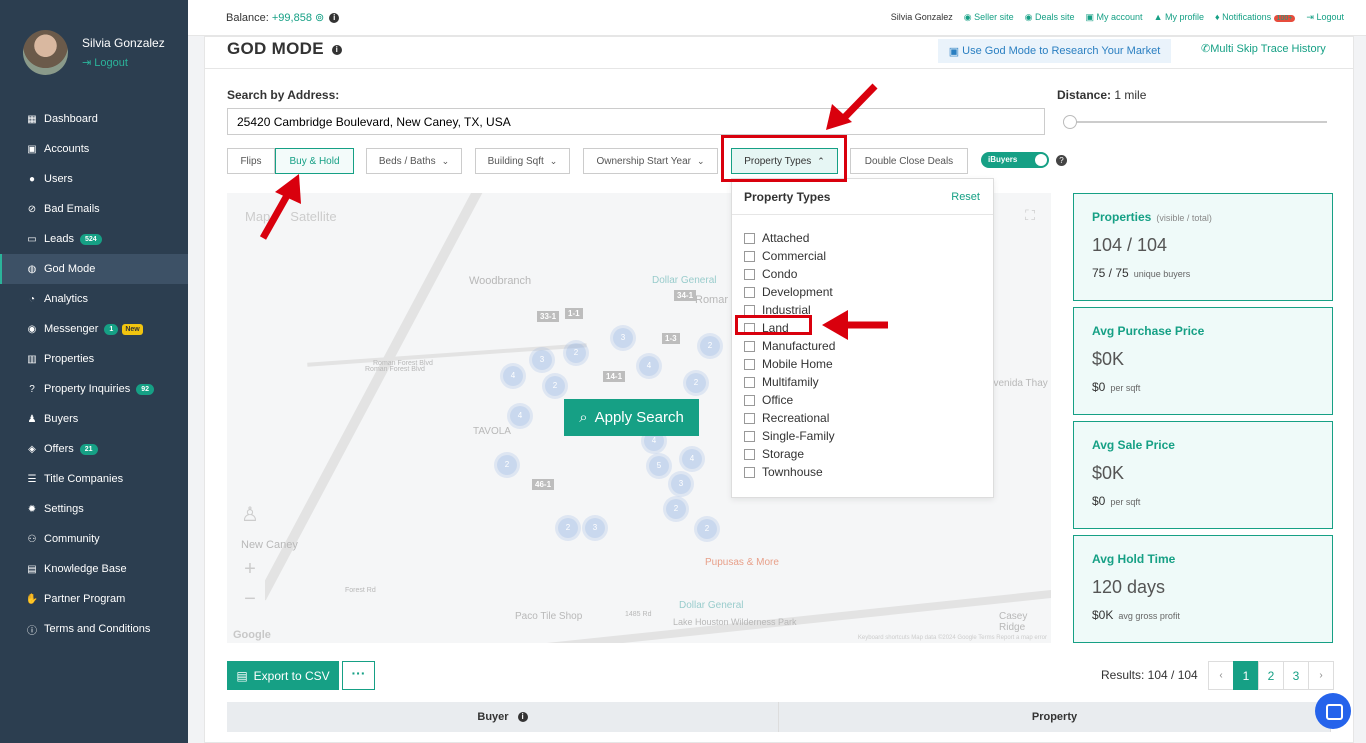 The height and width of the screenshot is (743, 1366). What do you see at coordinates (94, 329) in the screenshot?
I see `sidebar-item-messenger: ◉ Messenger 1 New` at bounding box center [94, 329].